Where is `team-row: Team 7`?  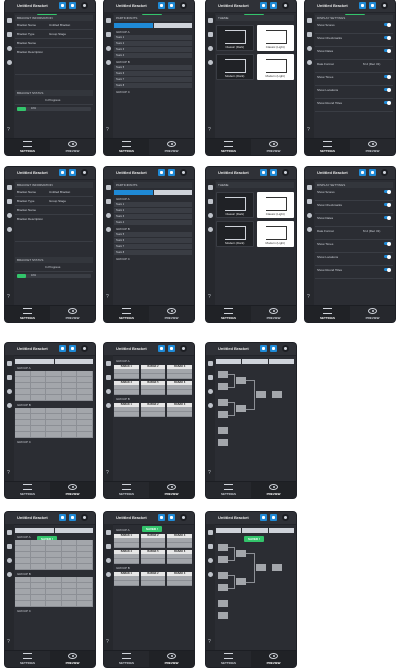
team-row: Team 7 is located at coordinates (153, 79).